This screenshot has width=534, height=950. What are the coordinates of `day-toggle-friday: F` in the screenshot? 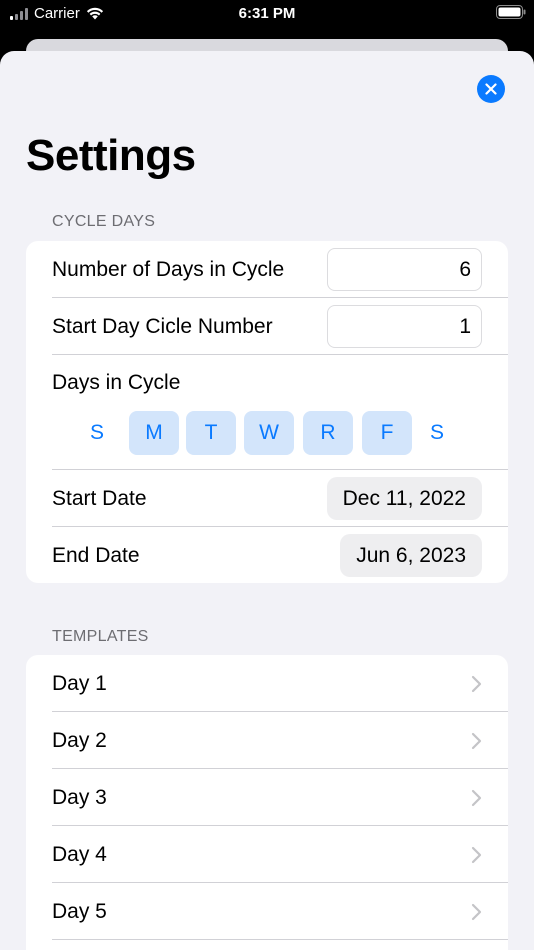 It's located at (387, 433).